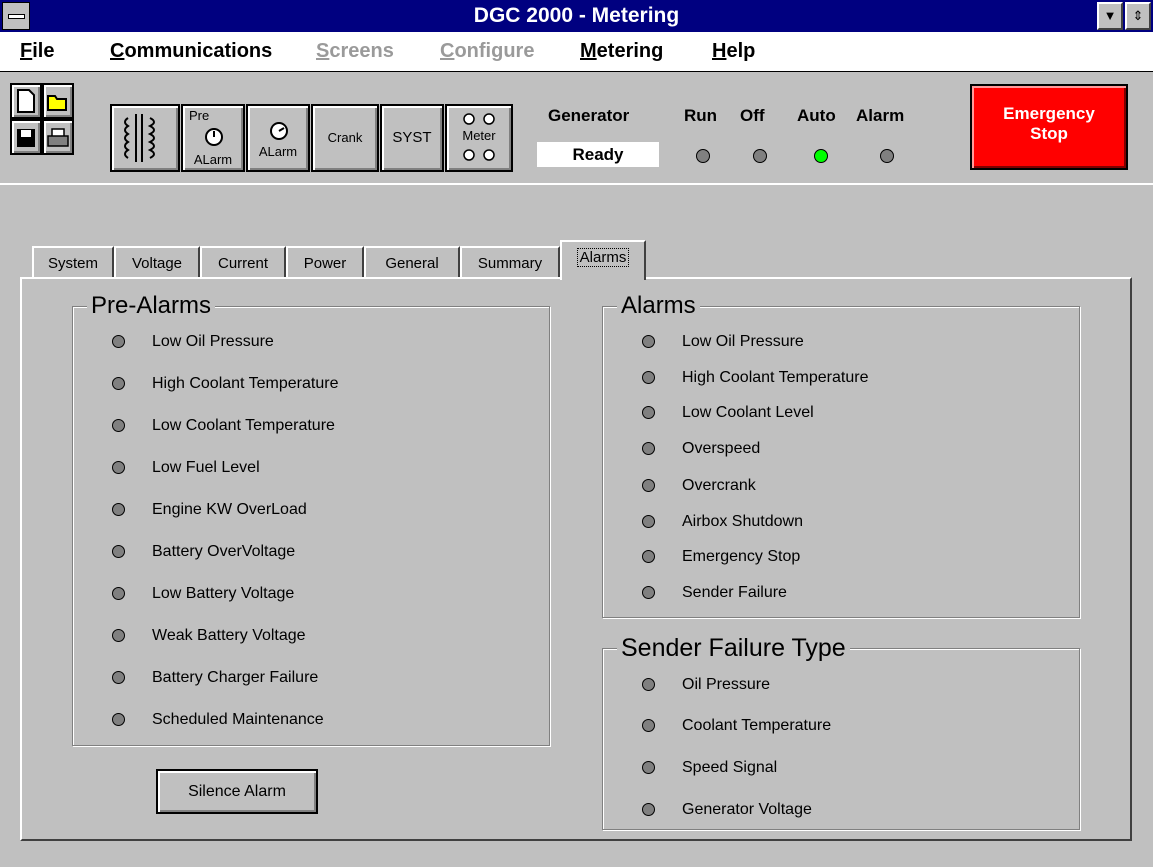 The image size is (1153, 867). I want to click on tab-power: Power, so click(325, 262).